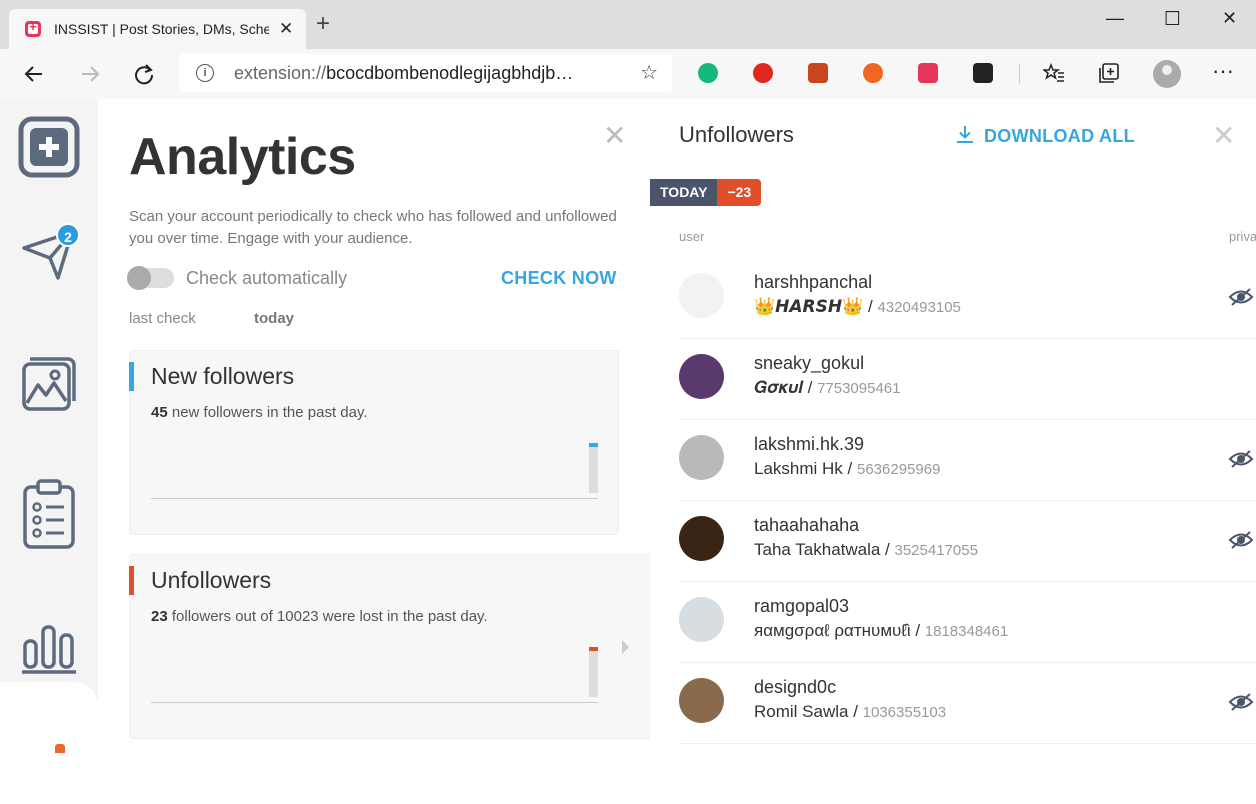 The width and height of the screenshot is (1256, 804). What do you see at coordinates (708, 73) in the screenshot?
I see `grammarly-extension-icon` at bounding box center [708, 73].